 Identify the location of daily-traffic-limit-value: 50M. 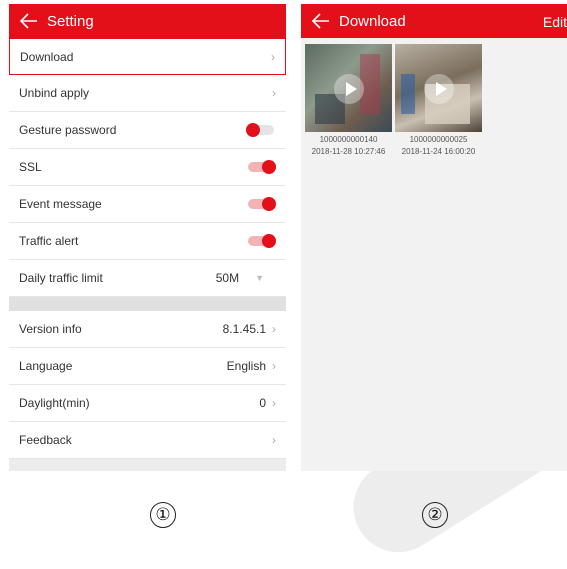
(227, 278).